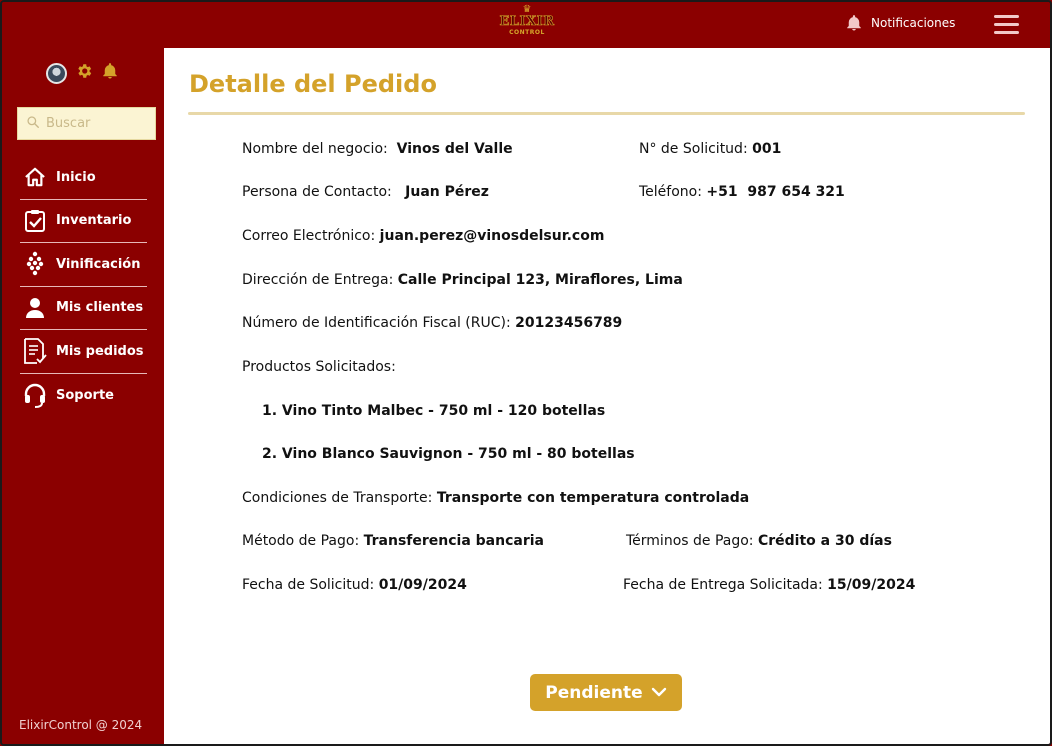 Image resolution: width=1052 pixels, height=746 pixels. Describe the element at coordinates (871, 585) in the screenshot. I see `field-value: 15/09/2024` at that location.